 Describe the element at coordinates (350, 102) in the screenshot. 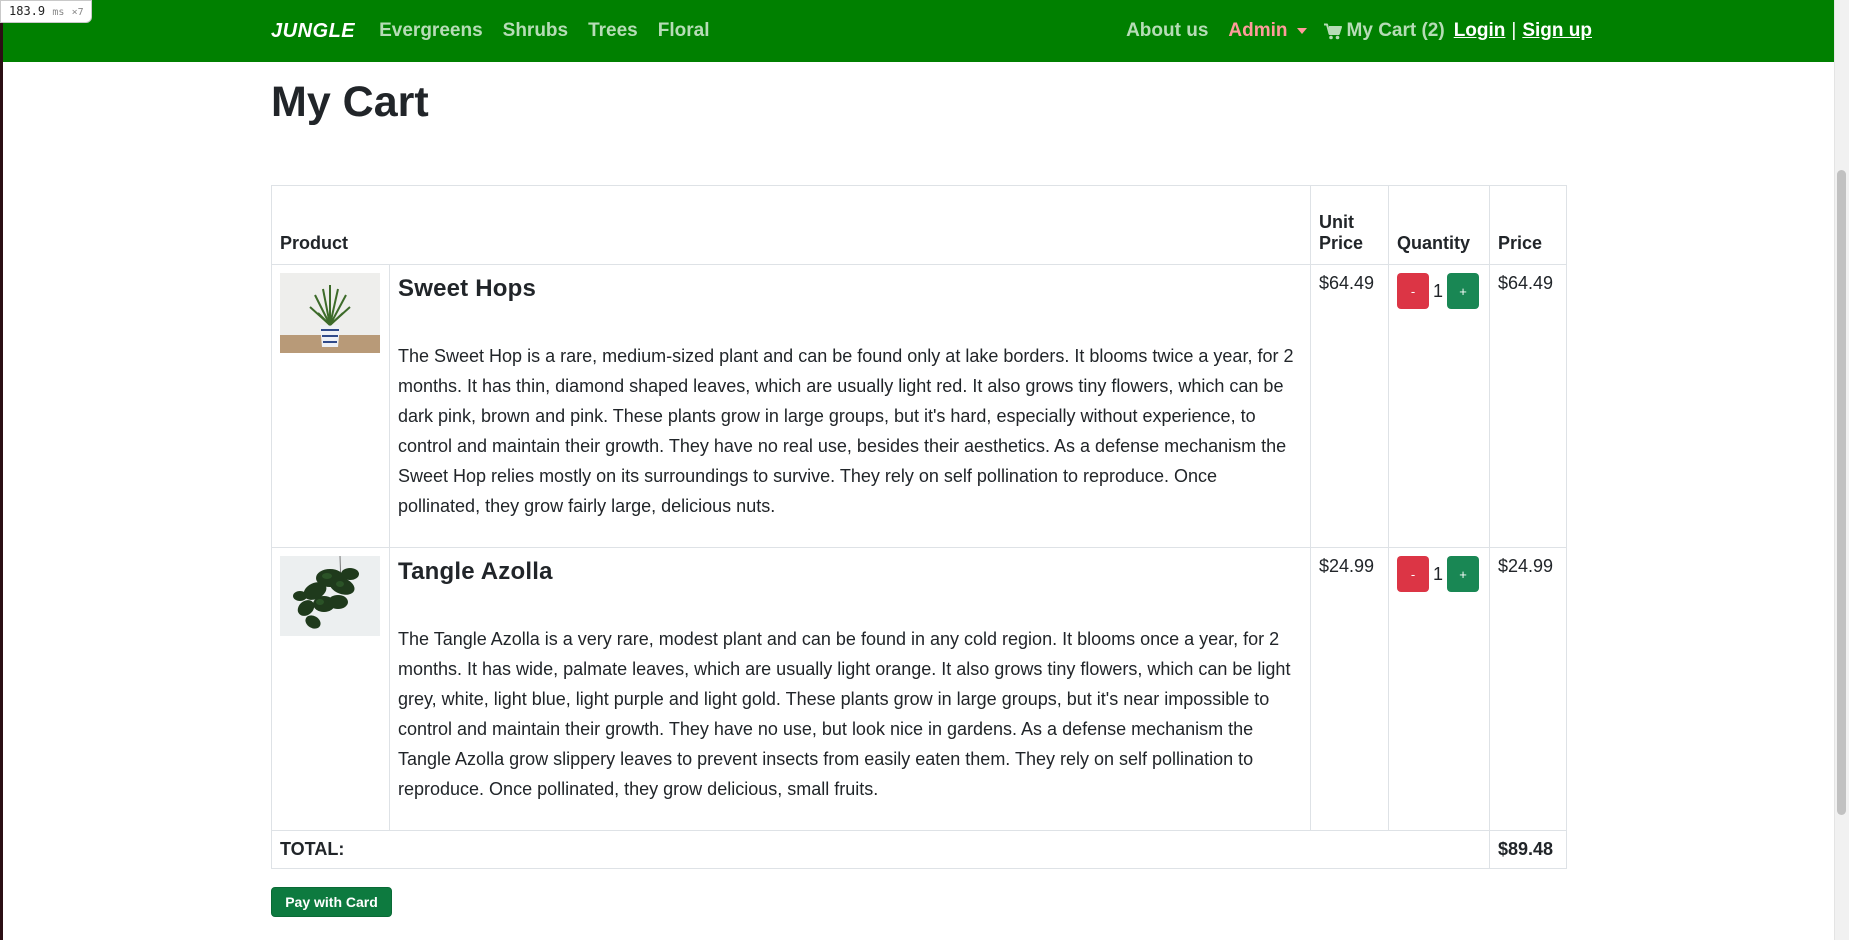

I see `page-title: My Cart` at that location.